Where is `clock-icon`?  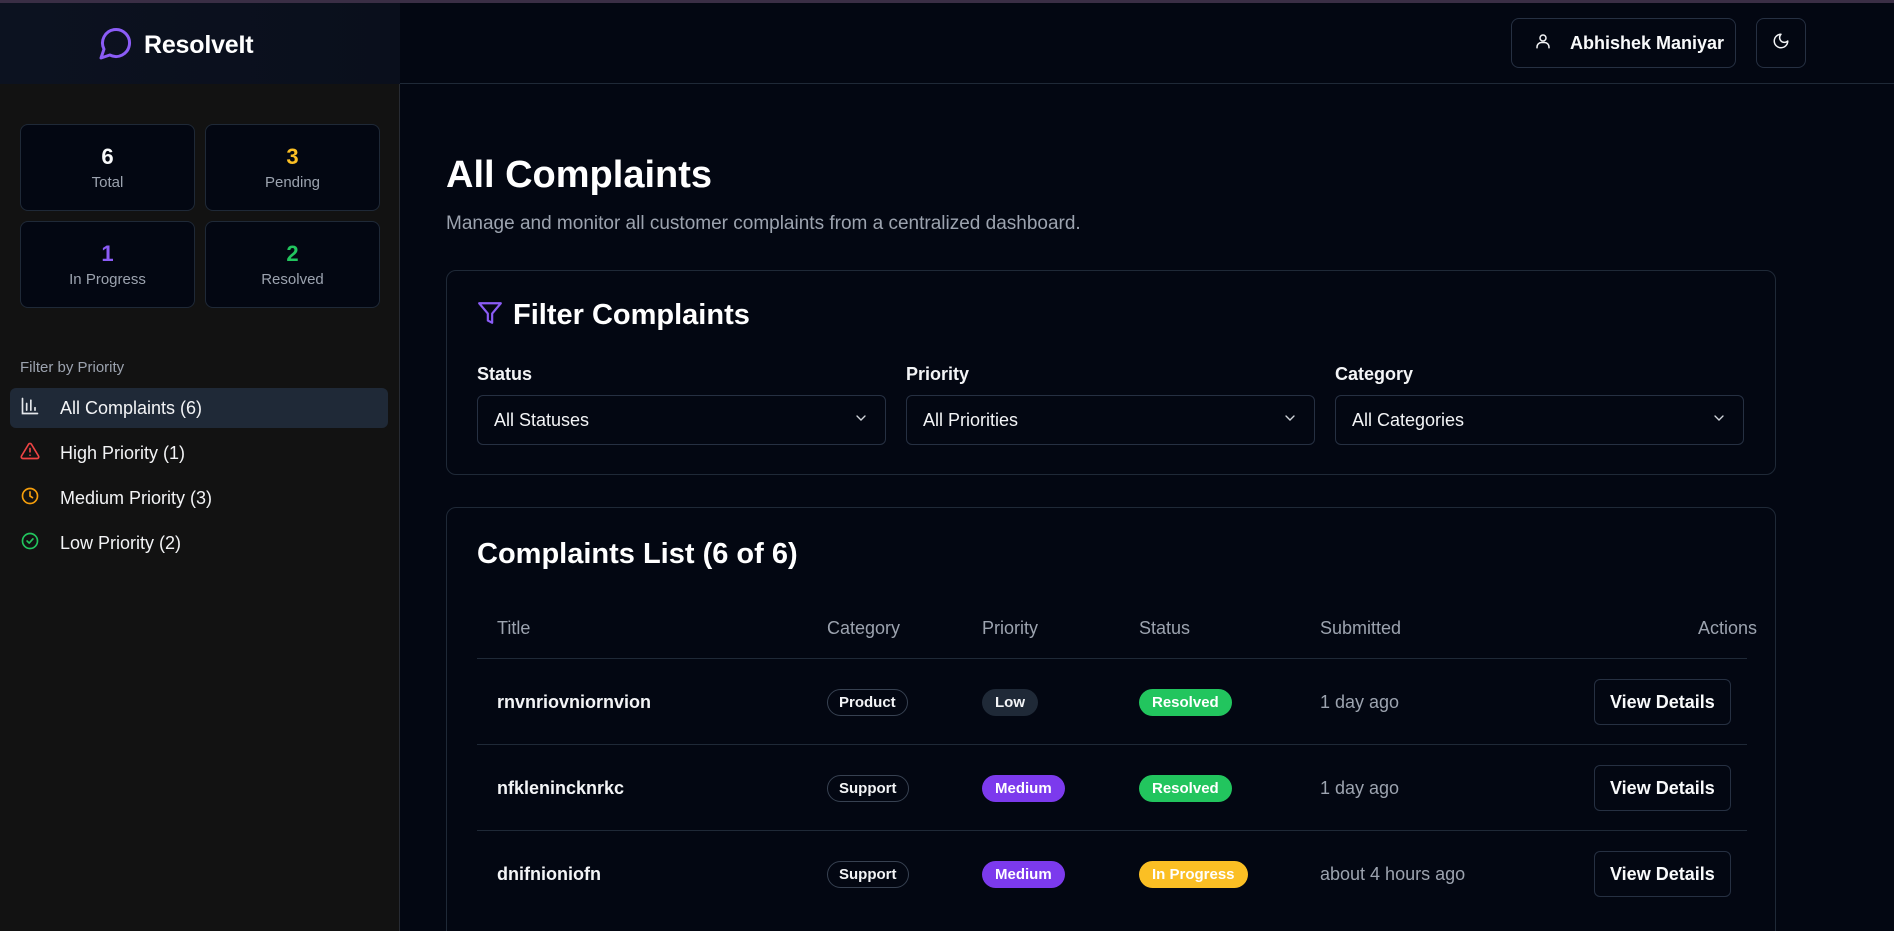 clock-icon is located at coordinates (30, 498).